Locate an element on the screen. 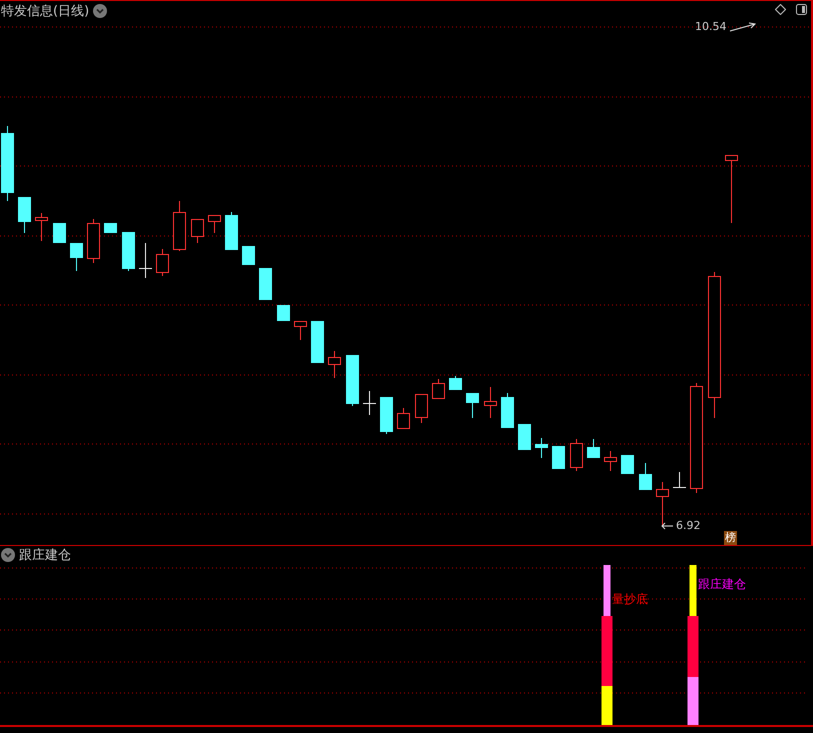 This screenshot has height=733, width=813. low-price-label: 6.92 is located at coordinates (688, 525).